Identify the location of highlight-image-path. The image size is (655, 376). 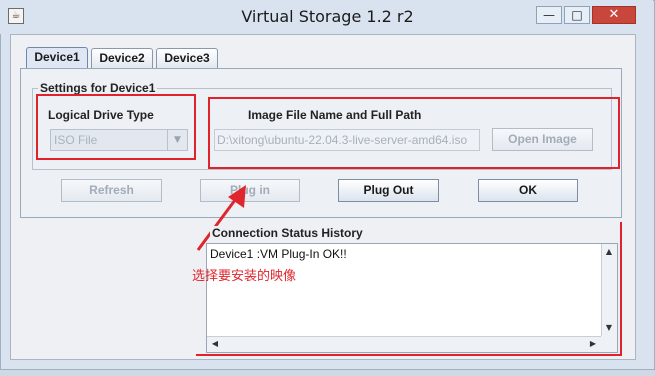
(414, 133).